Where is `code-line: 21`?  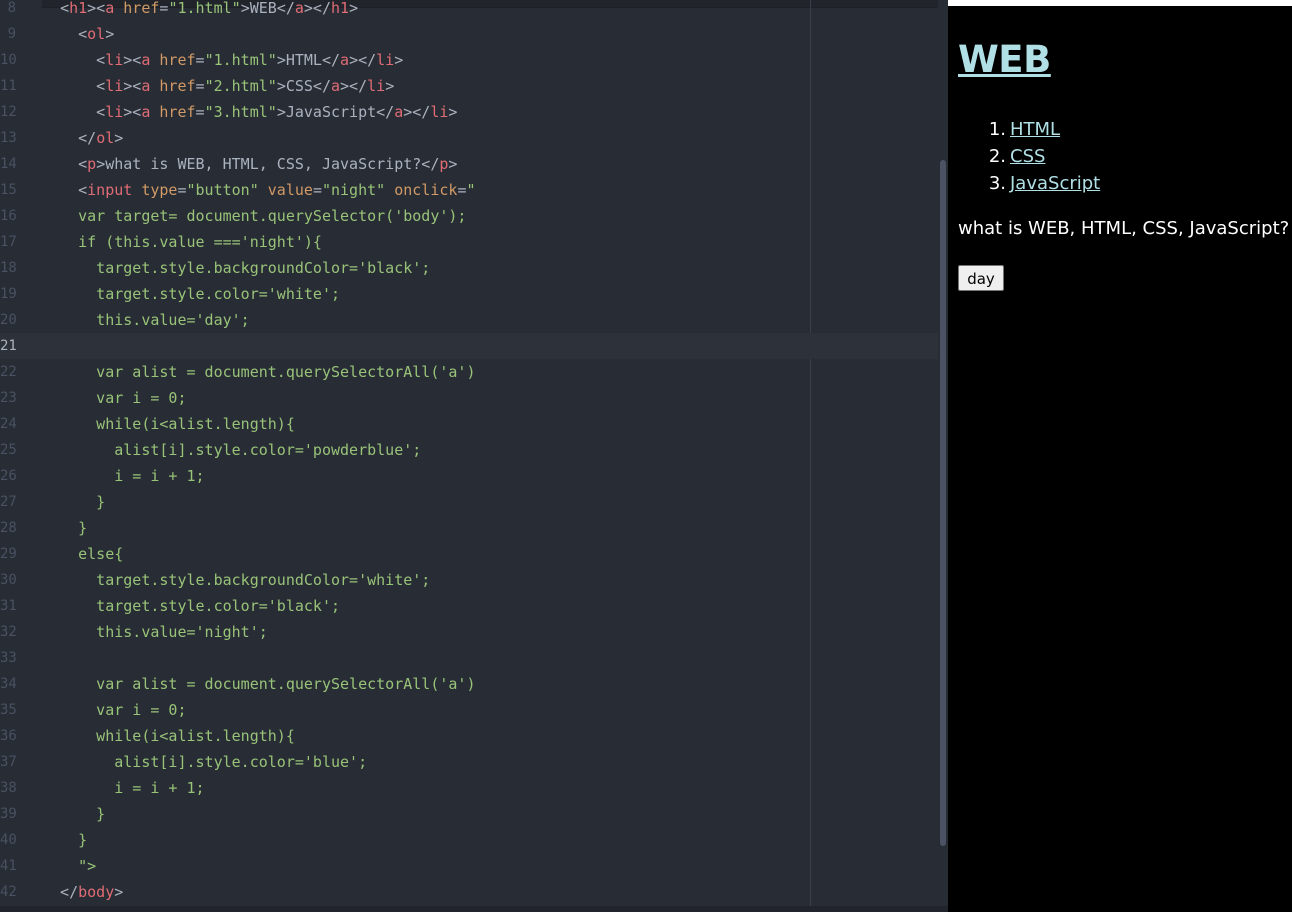
code-line: 21 is located at coordinates (469, 346).